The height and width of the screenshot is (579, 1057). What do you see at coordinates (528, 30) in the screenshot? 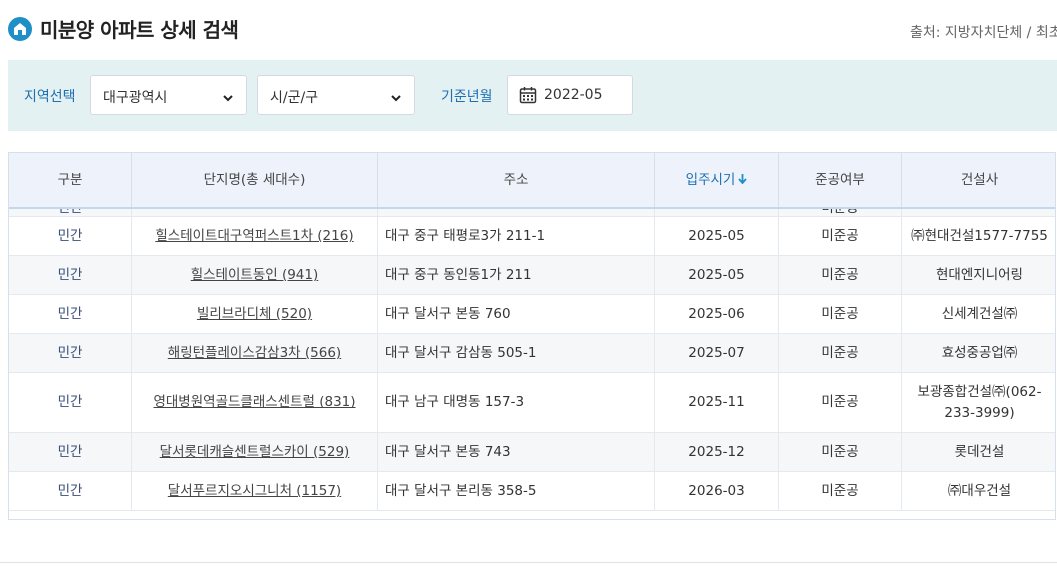
I see `page-header: 미분양 아파트 상세 검색 출처: 지방자치단체 / 최초` at bounding box center [528, 30].